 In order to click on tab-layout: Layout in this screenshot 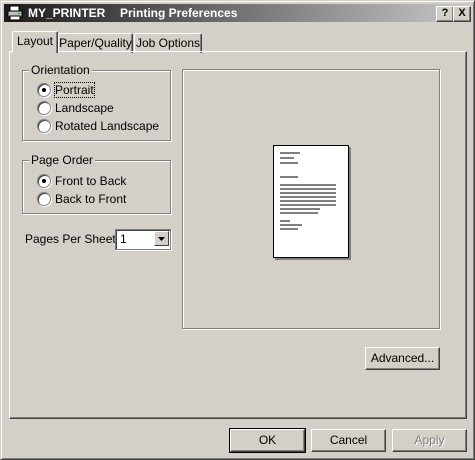, I will do `click(35, 42)`.